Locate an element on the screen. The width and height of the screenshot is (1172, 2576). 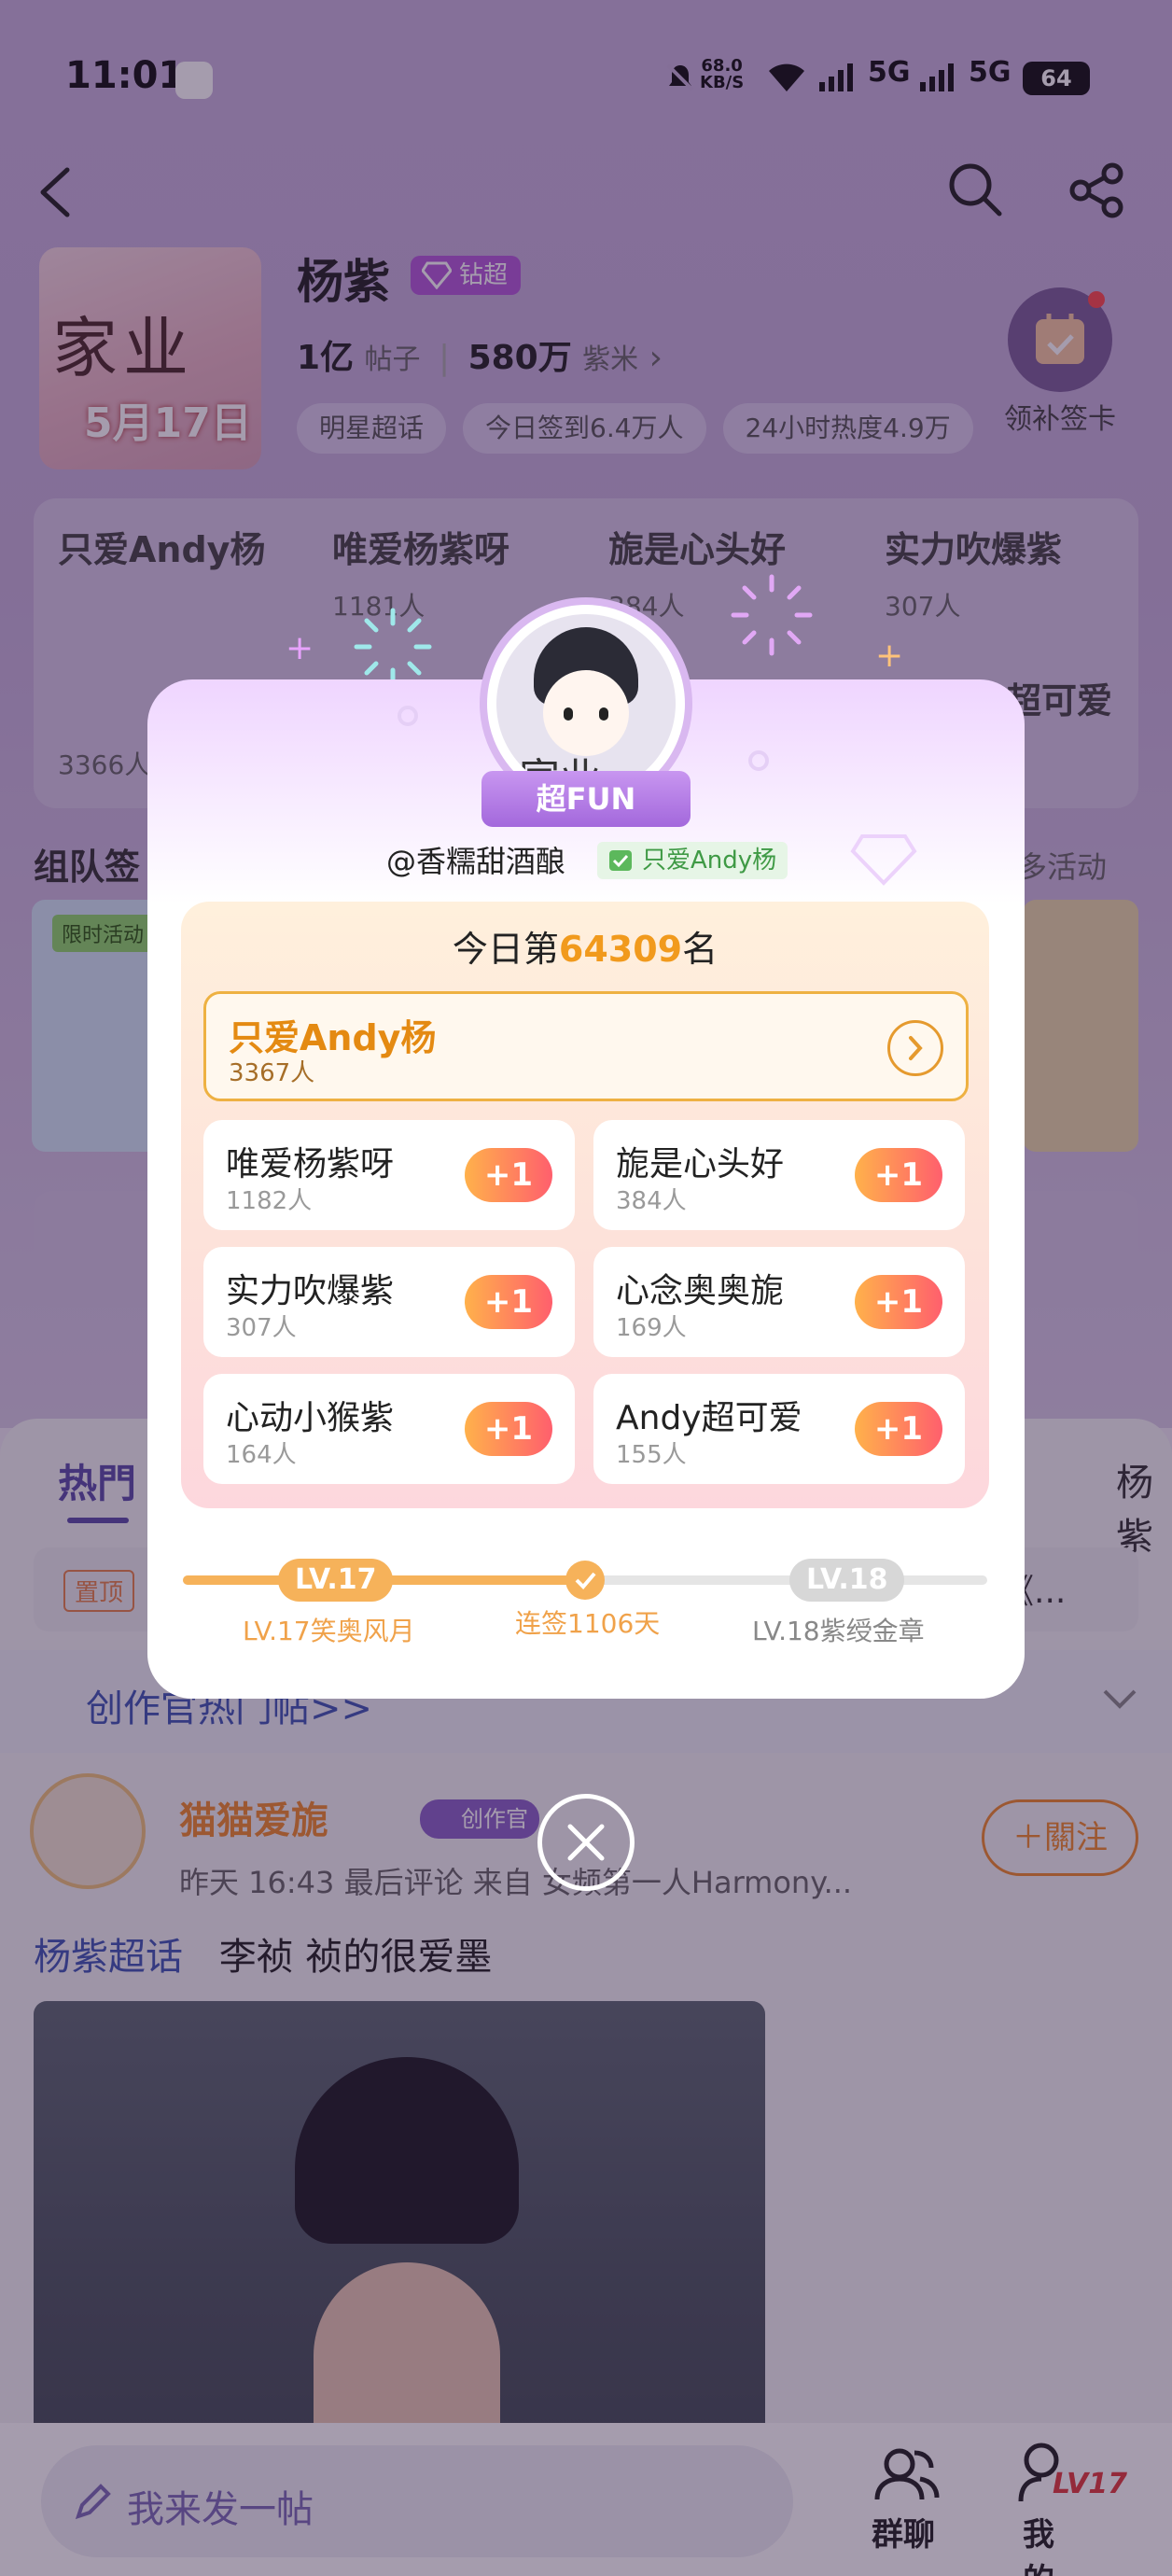
plus-sparkle-icon-2: + is located at coordinates (889, 656).